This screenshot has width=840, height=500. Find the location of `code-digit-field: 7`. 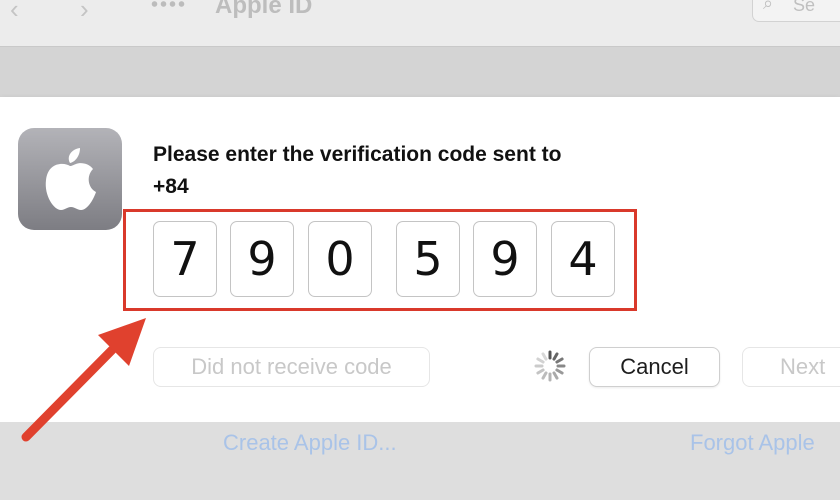

code-digit-field: 7 is located at coordinates (185, 259).